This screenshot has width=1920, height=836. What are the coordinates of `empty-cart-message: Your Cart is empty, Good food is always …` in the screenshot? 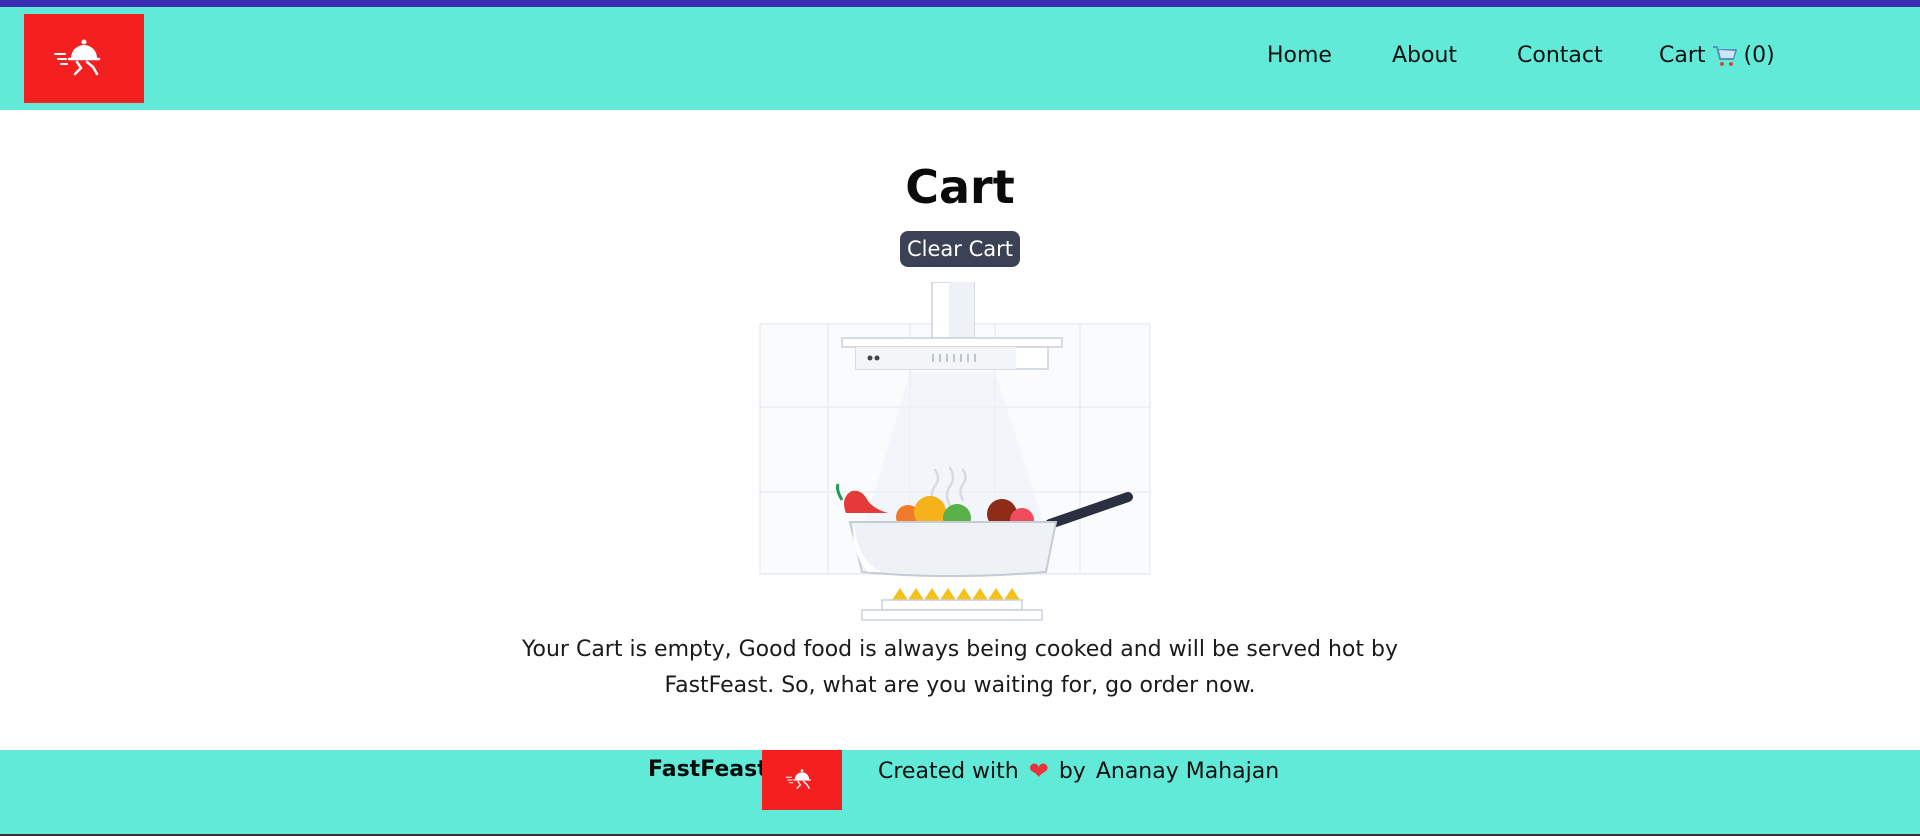 It's located at (960, 667).